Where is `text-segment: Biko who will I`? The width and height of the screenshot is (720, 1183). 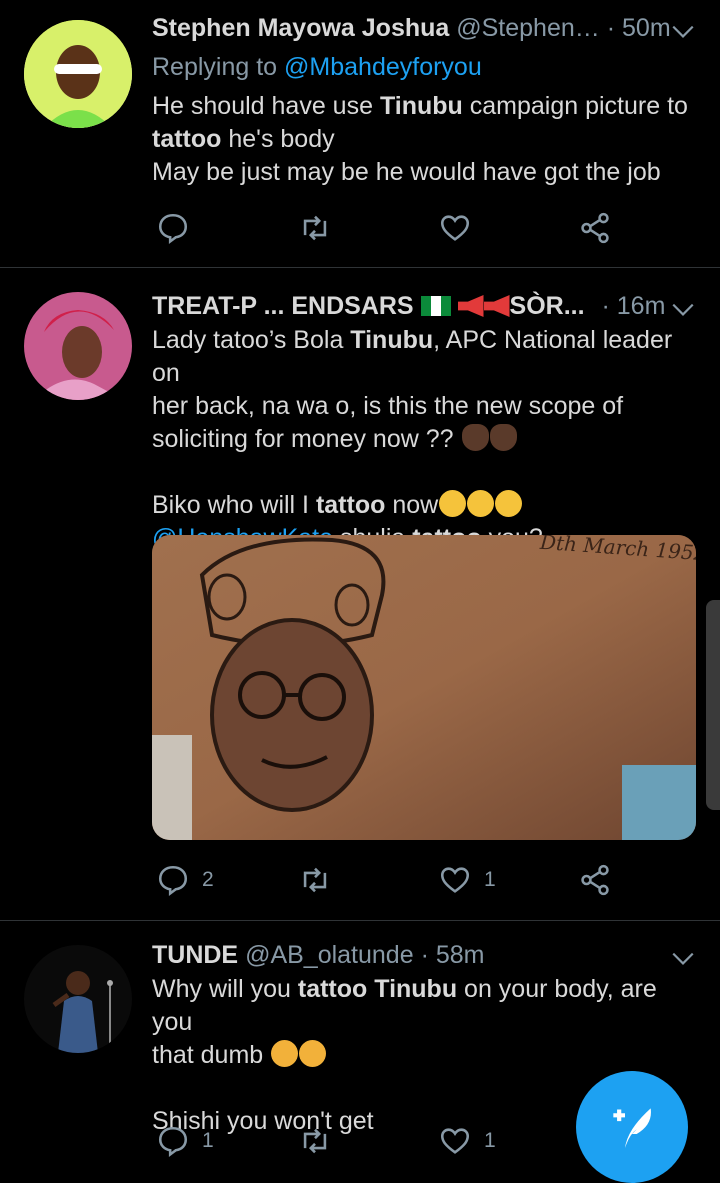 text-segment: Biko who will I is located at coordinates (234, 505).